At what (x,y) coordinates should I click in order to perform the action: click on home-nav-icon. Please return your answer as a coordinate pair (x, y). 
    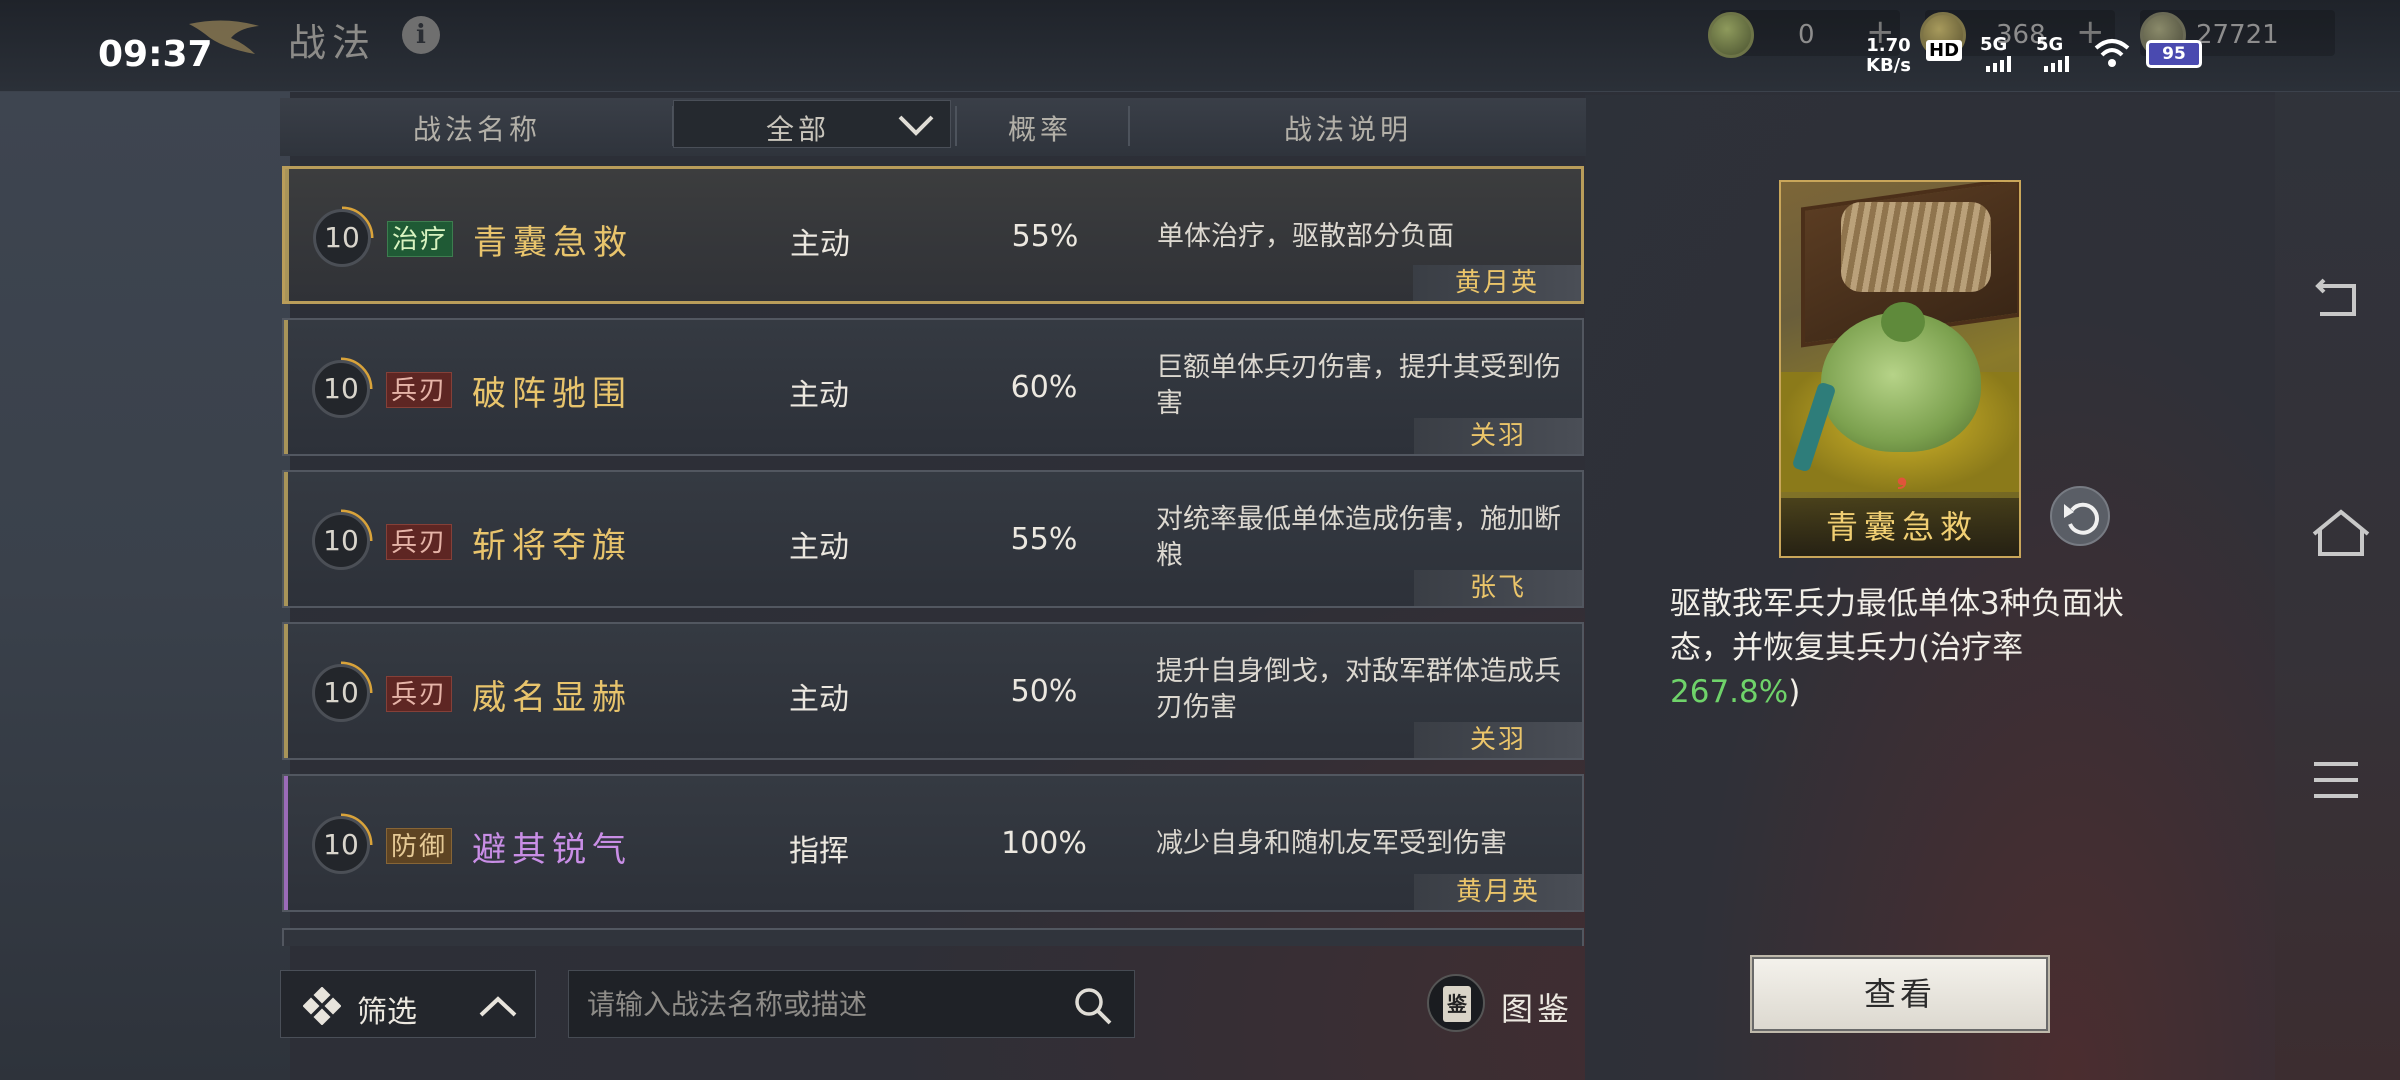
    Looking at the image, I should click on (2341, 534).